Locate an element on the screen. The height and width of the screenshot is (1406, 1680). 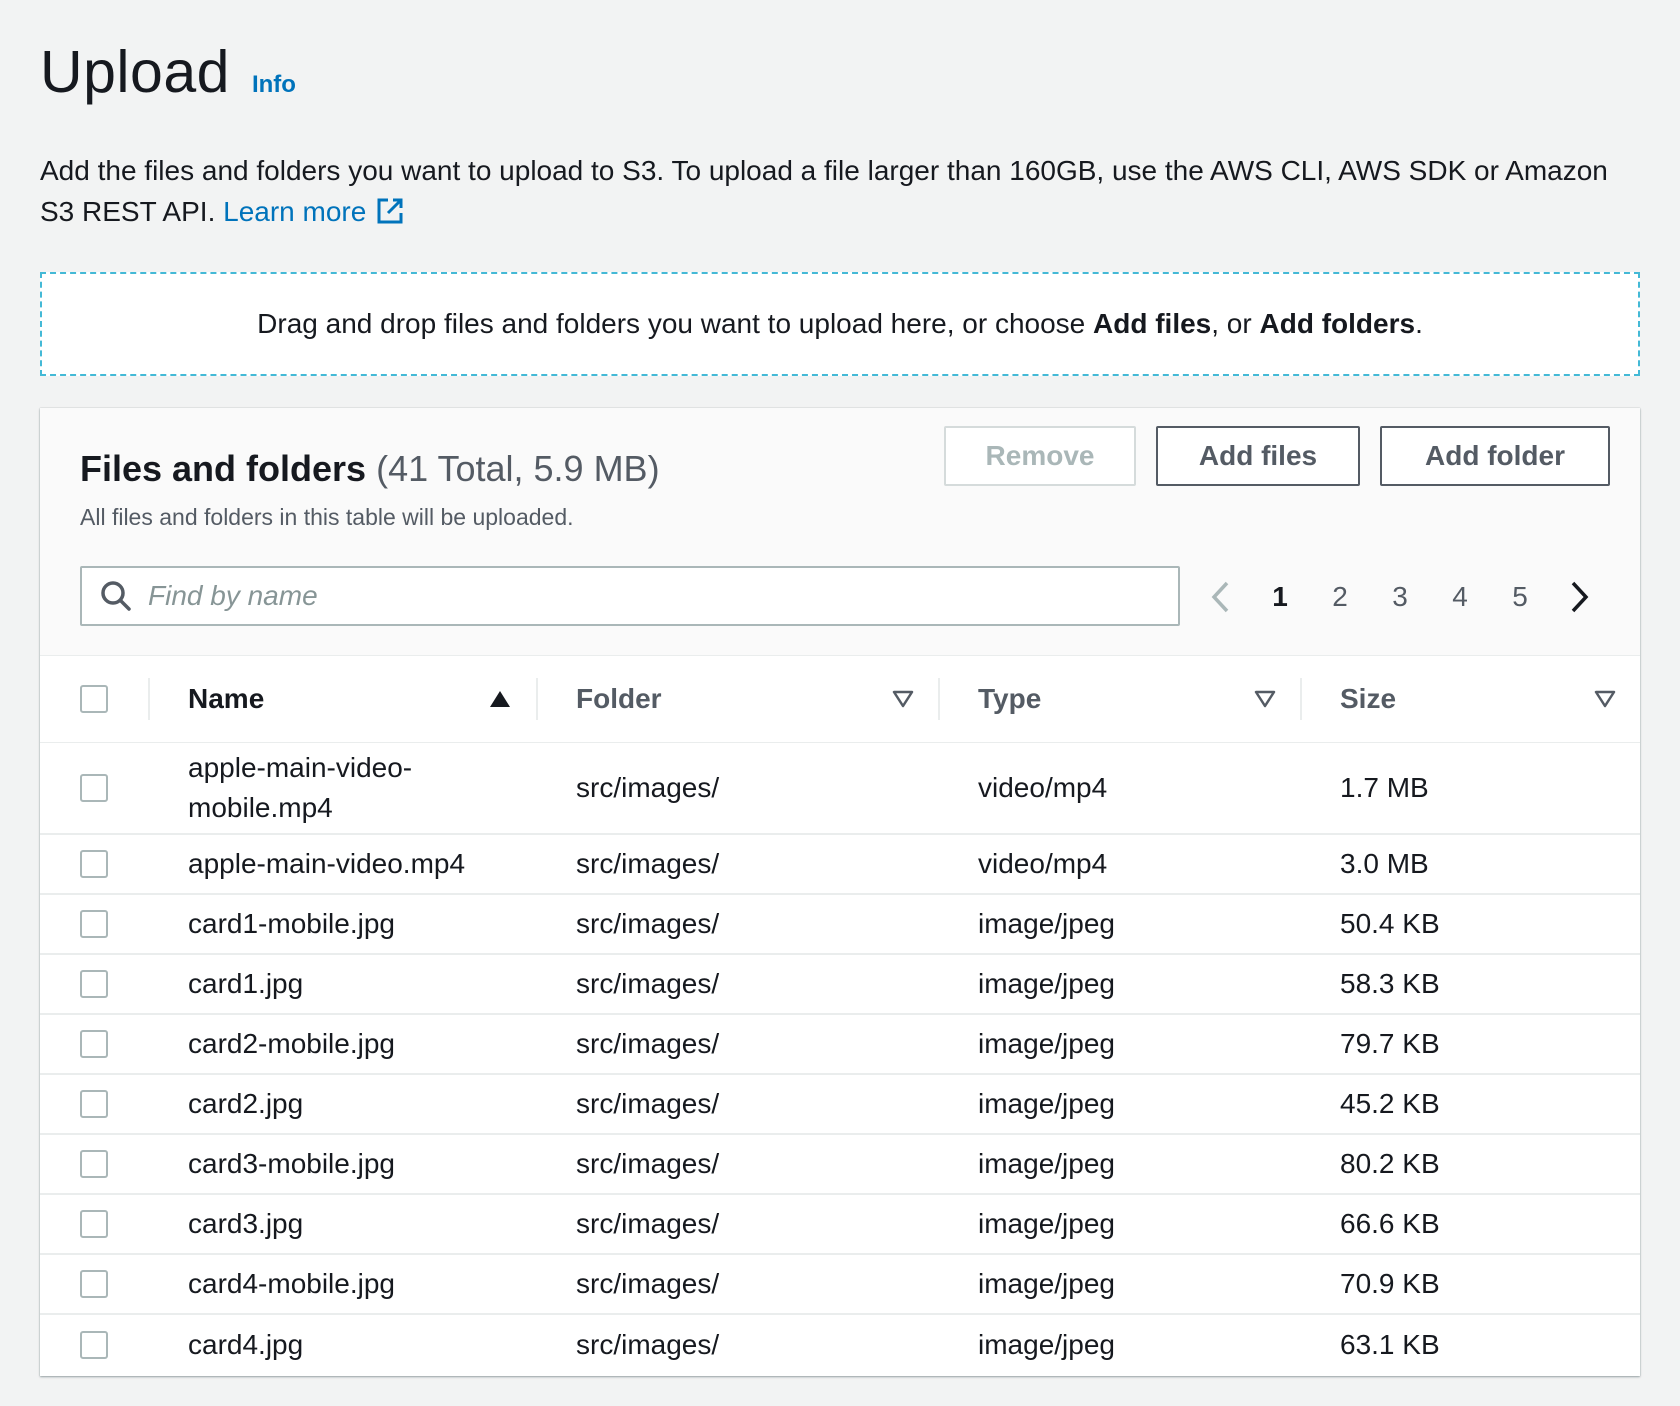
select-all-cell is located at coordinates (94, 699).